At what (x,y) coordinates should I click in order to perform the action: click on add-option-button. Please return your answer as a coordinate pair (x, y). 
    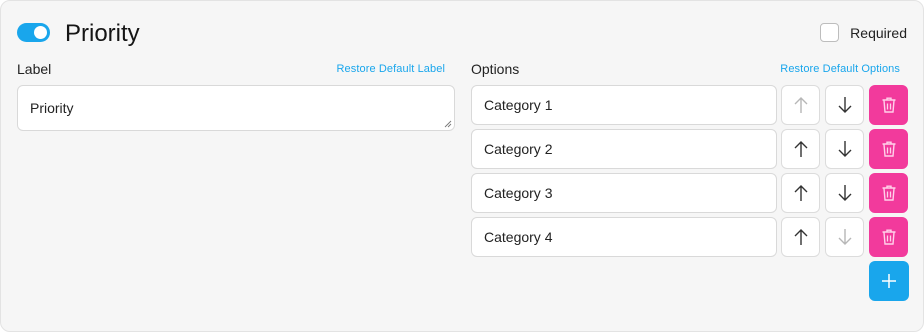
    Looking at the image, I should click on (889, 281).